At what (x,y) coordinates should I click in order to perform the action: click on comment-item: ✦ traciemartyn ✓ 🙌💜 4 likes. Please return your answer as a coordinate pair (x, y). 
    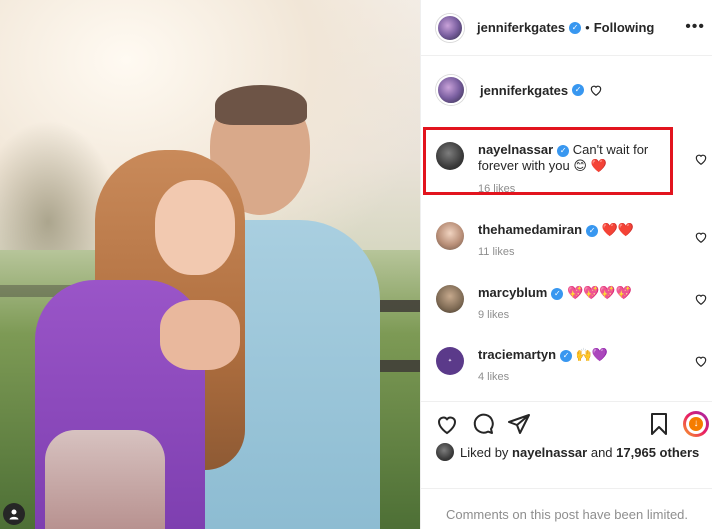
    Looking at the image, I should click on (568, 365).